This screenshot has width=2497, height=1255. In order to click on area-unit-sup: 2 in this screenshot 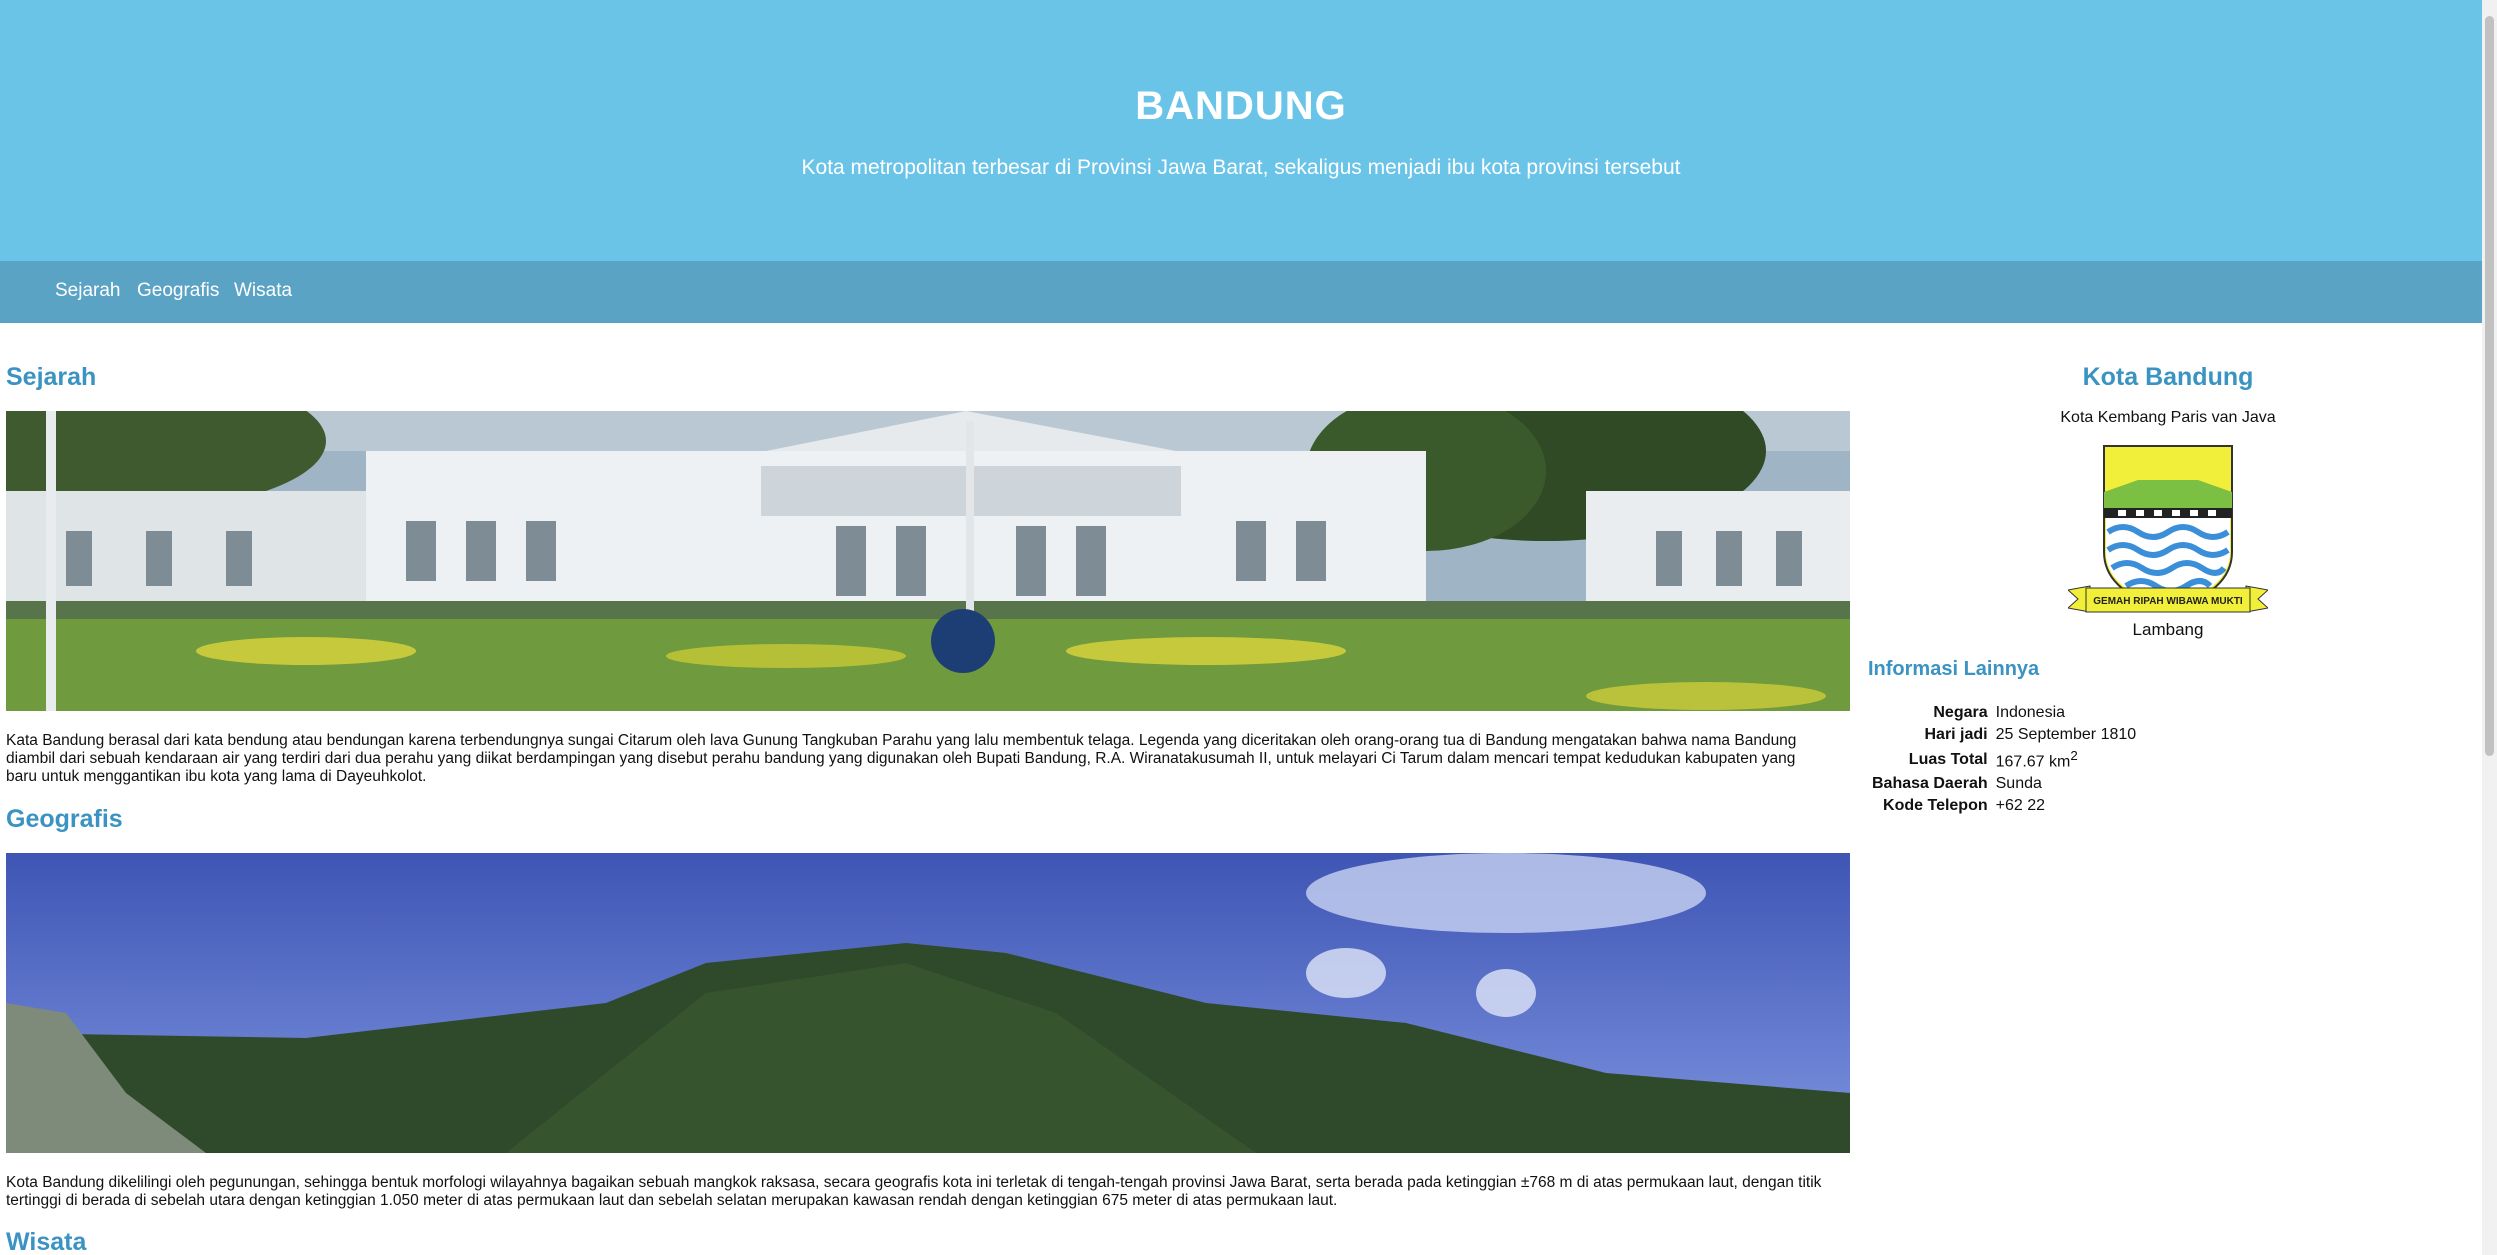, I will do `click(2074, 755)`.